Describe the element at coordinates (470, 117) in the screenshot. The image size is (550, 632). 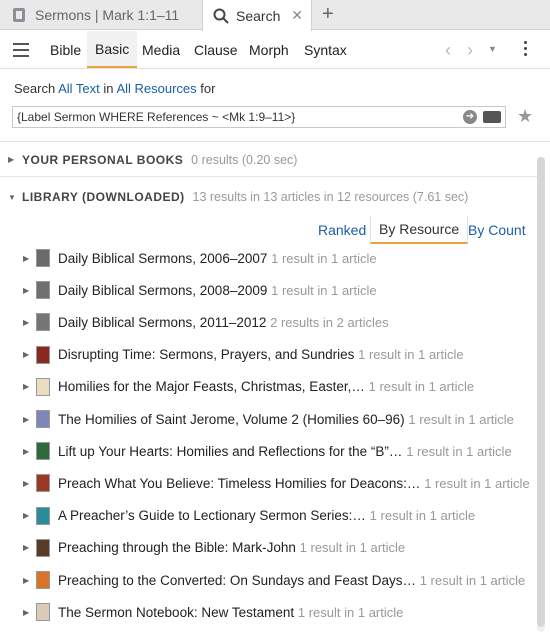
I see `go-arrow-icon: ➔` at that location.